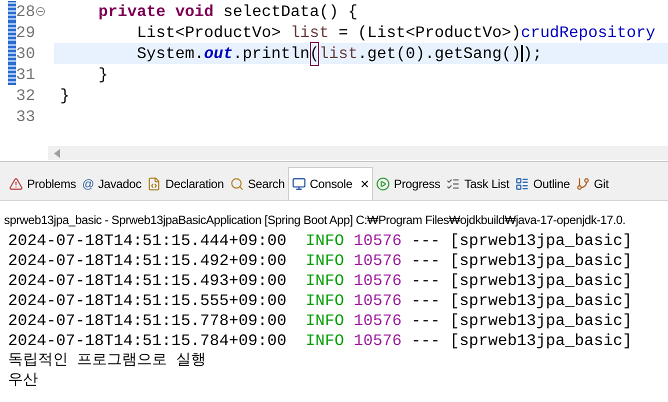  What do you see at coordinates (26, 33) in the screenshot?
I see `line-number: 29` at bounding box center [26, 33].